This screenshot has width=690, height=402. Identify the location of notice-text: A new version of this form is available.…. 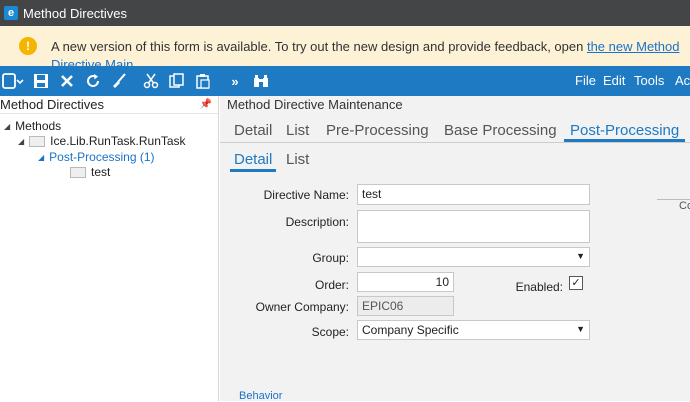
(365, 46).